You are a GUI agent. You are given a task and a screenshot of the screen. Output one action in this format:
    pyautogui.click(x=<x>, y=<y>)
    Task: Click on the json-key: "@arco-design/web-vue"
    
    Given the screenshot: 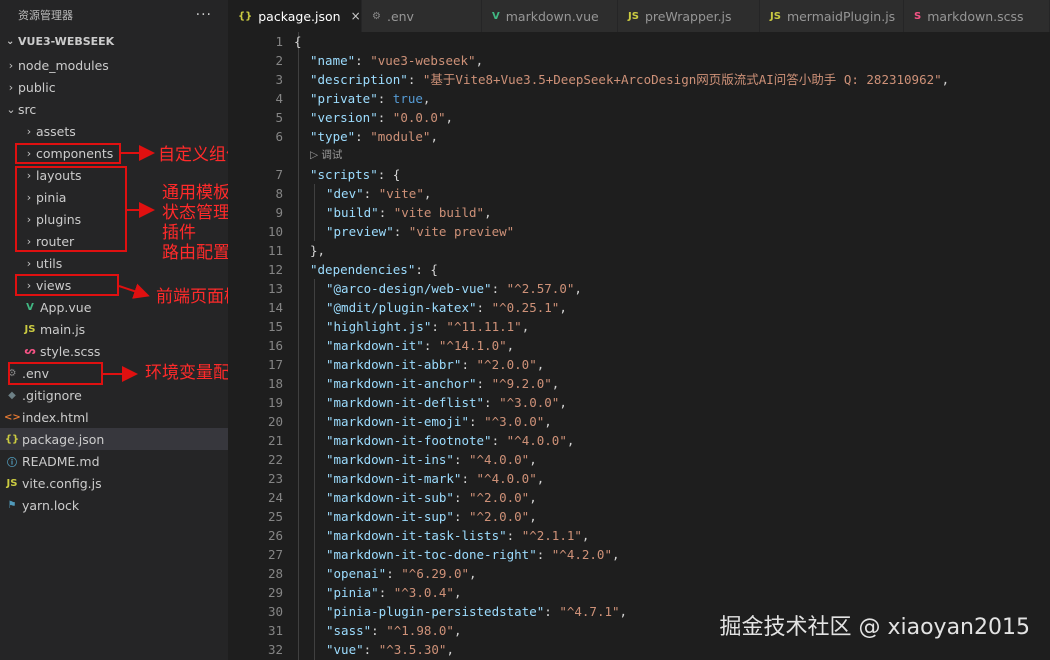 What is the action you would take?
    pyautogui.click(x=409, y=288)
    